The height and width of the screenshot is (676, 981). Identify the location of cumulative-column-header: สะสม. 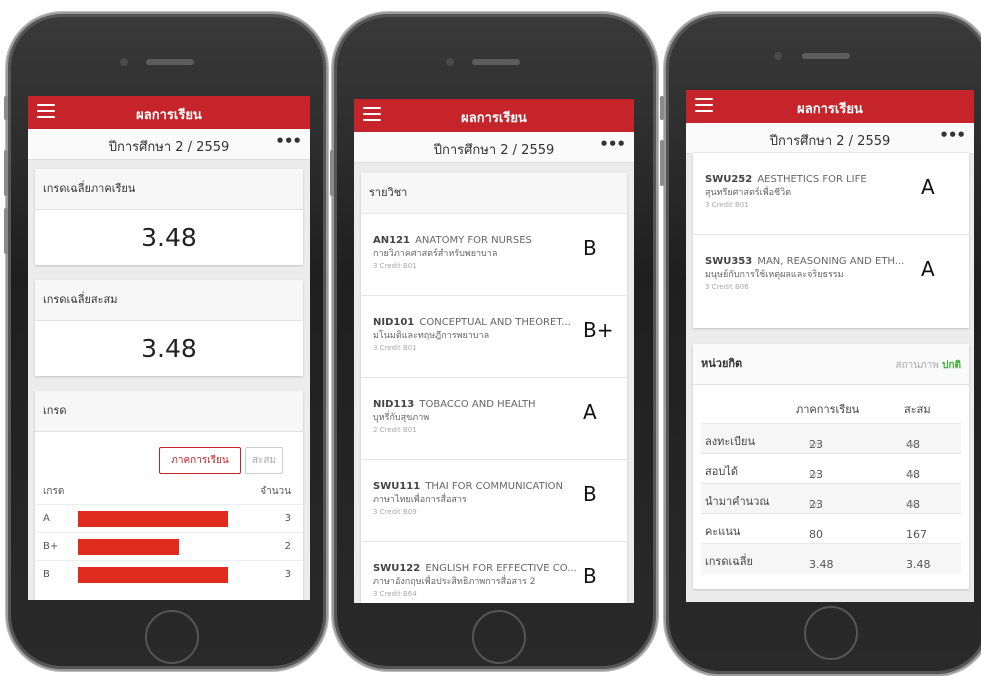
(917, 409).